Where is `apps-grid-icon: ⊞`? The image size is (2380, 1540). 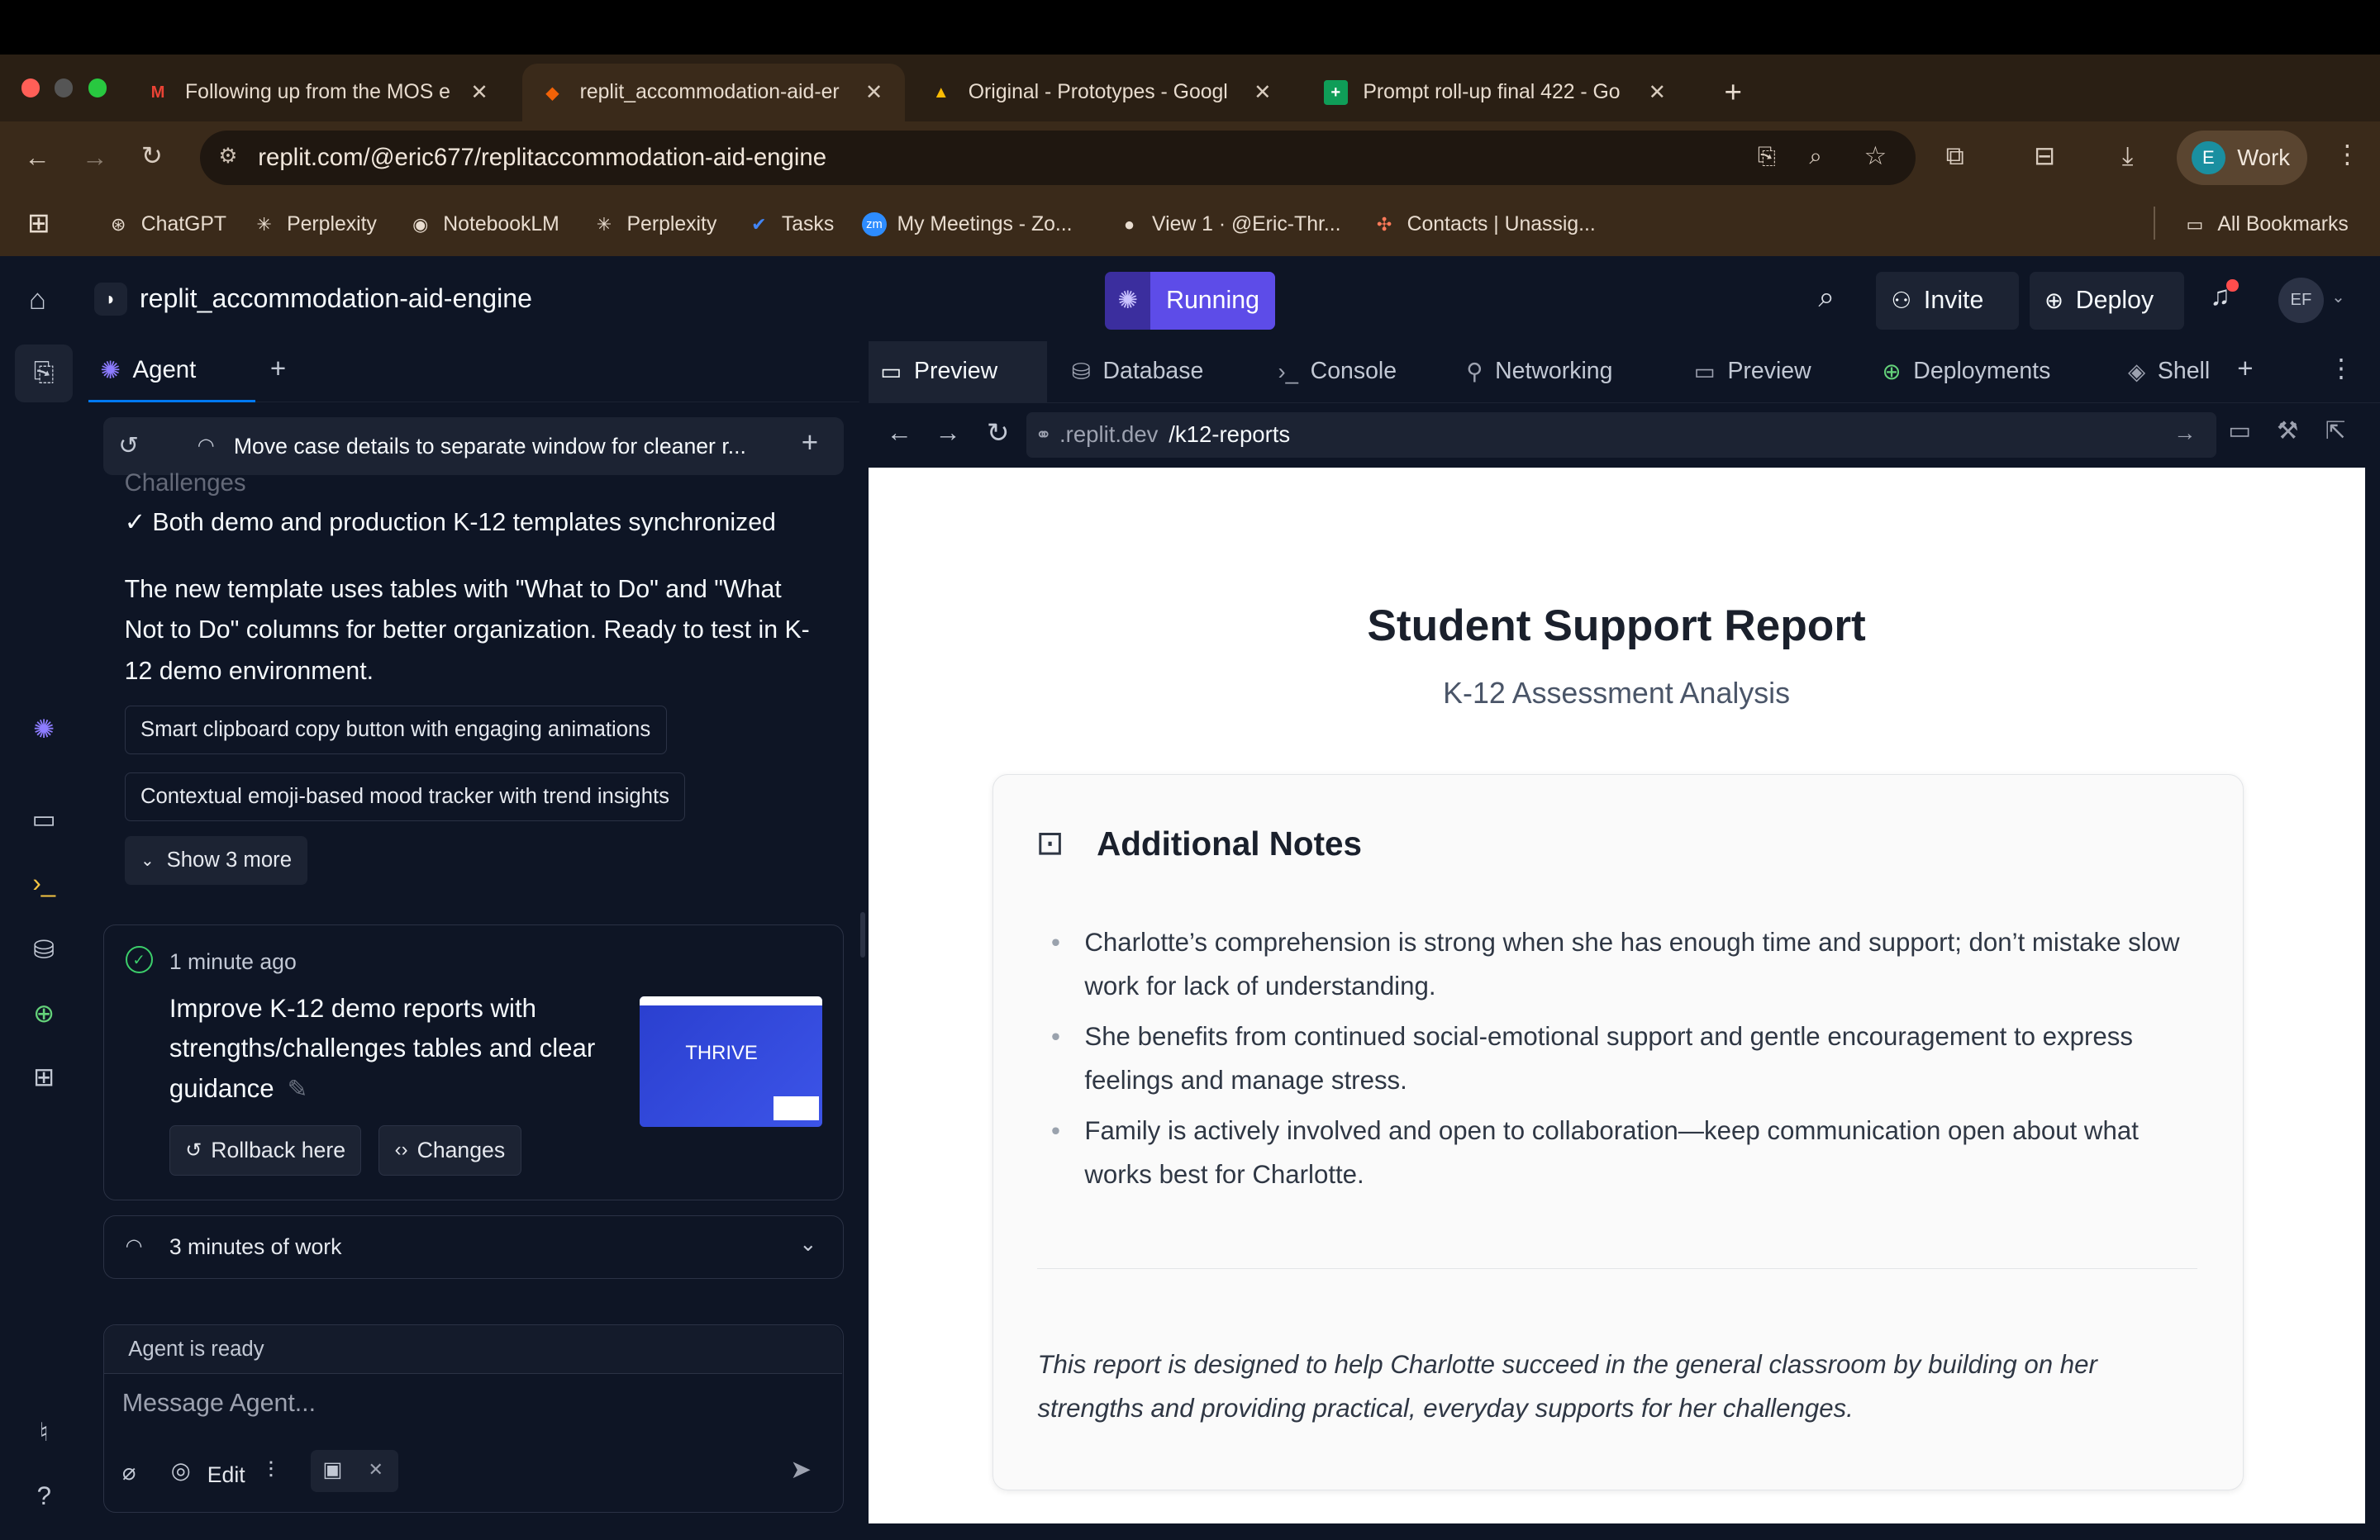
apps-grid-icon: ⊞ is located at coordinates (38, 224).